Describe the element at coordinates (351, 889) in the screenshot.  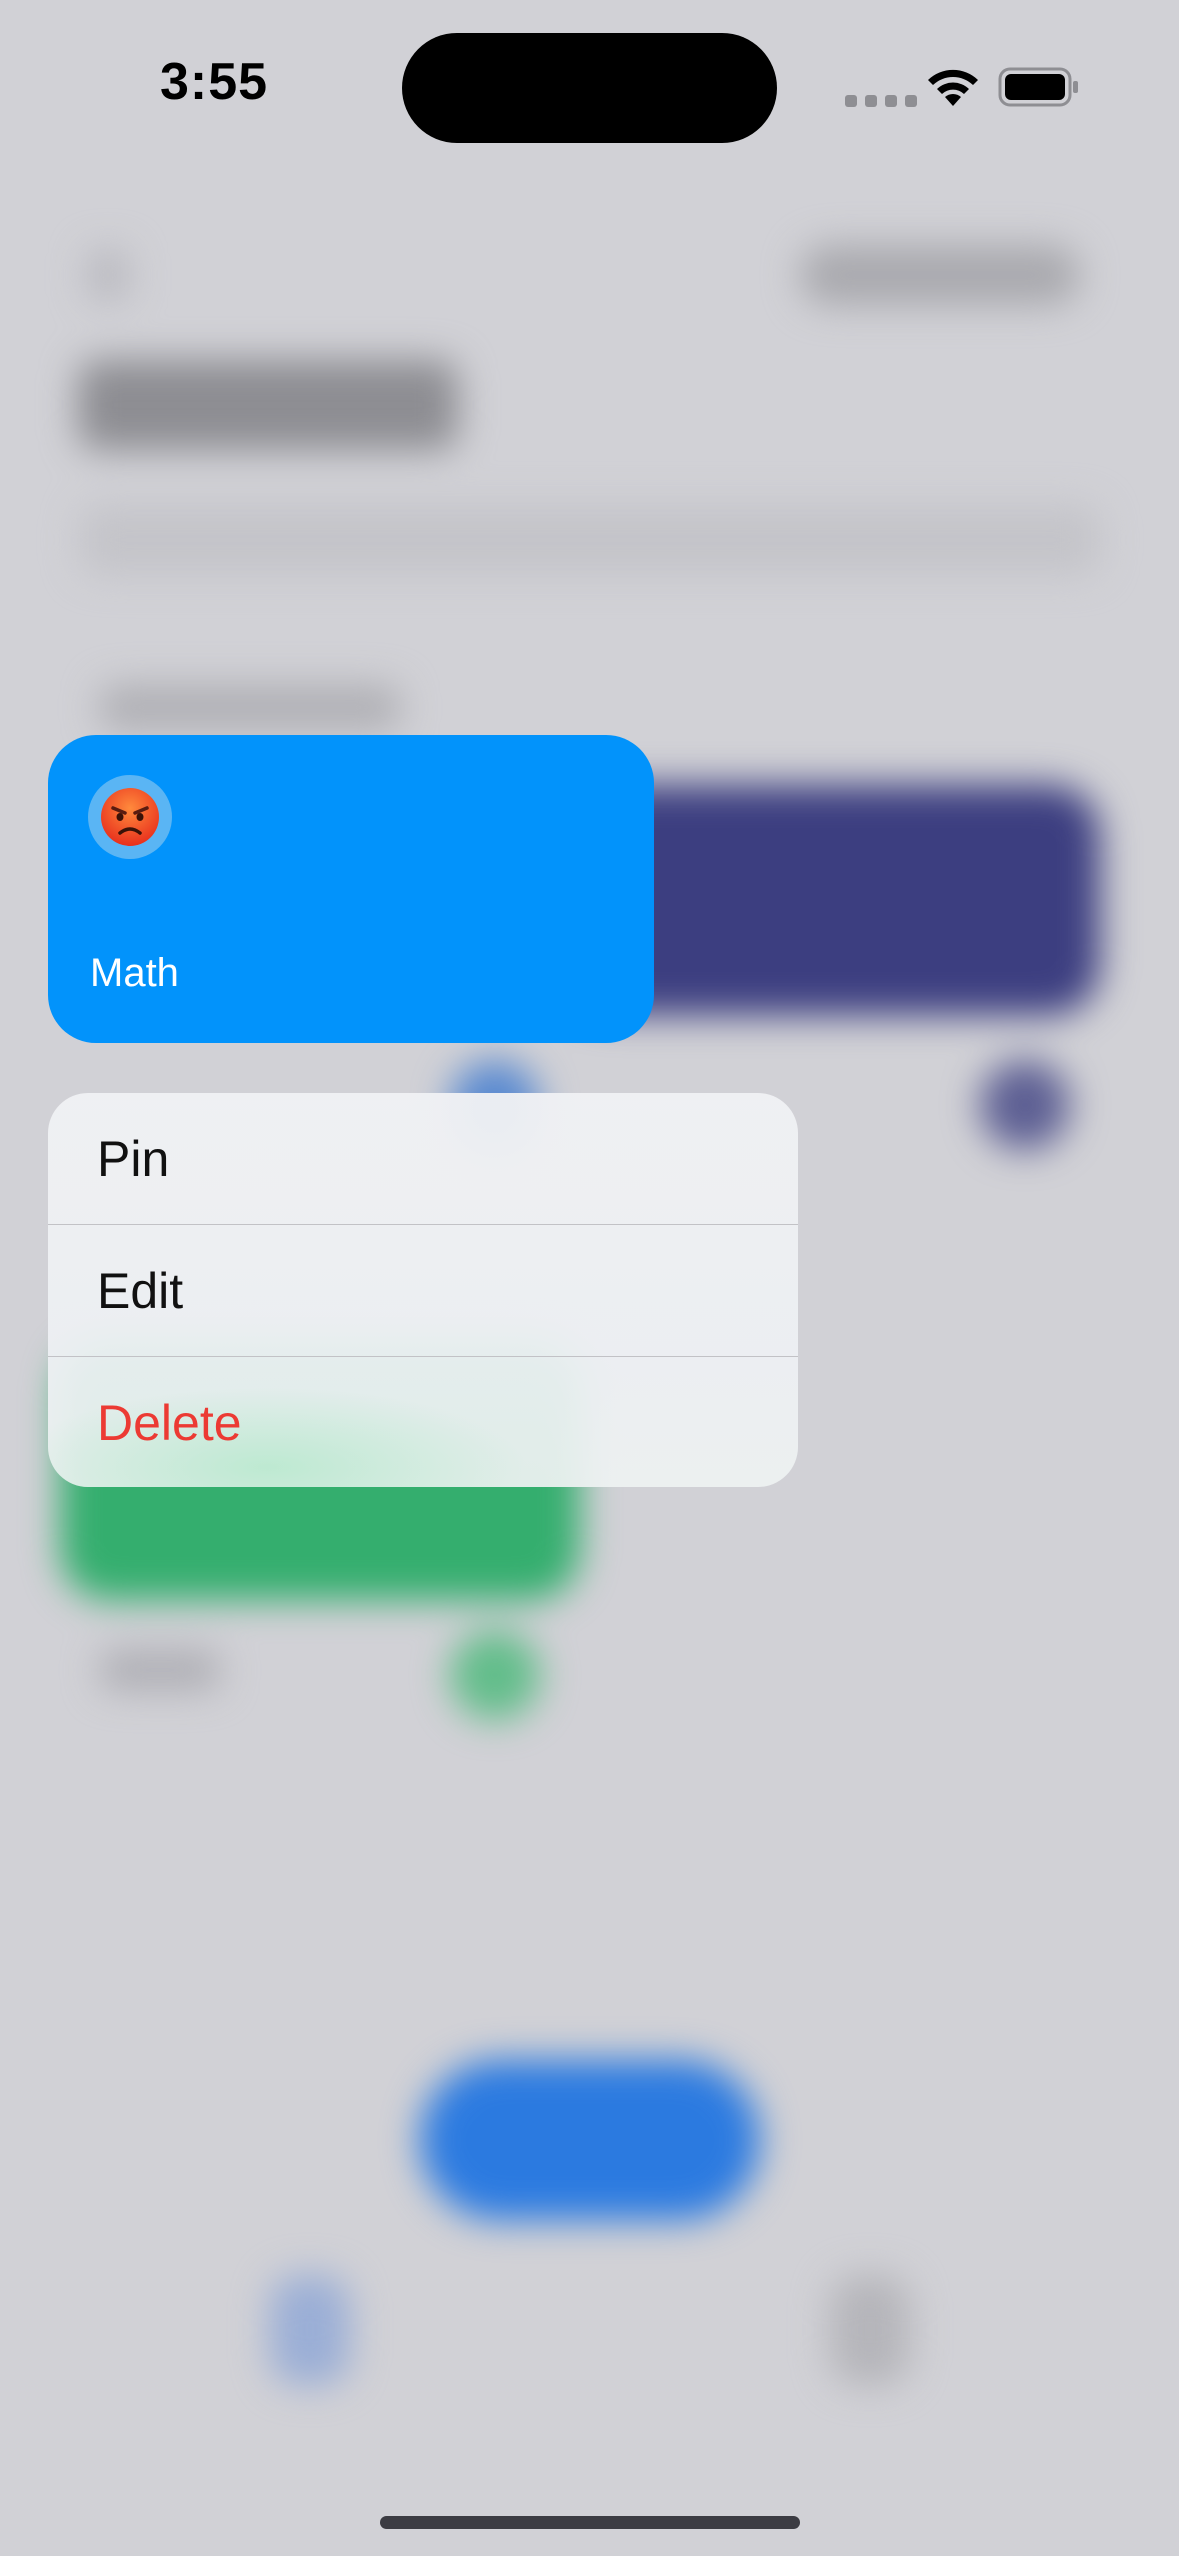
I see `subject-card: Math` at that location.